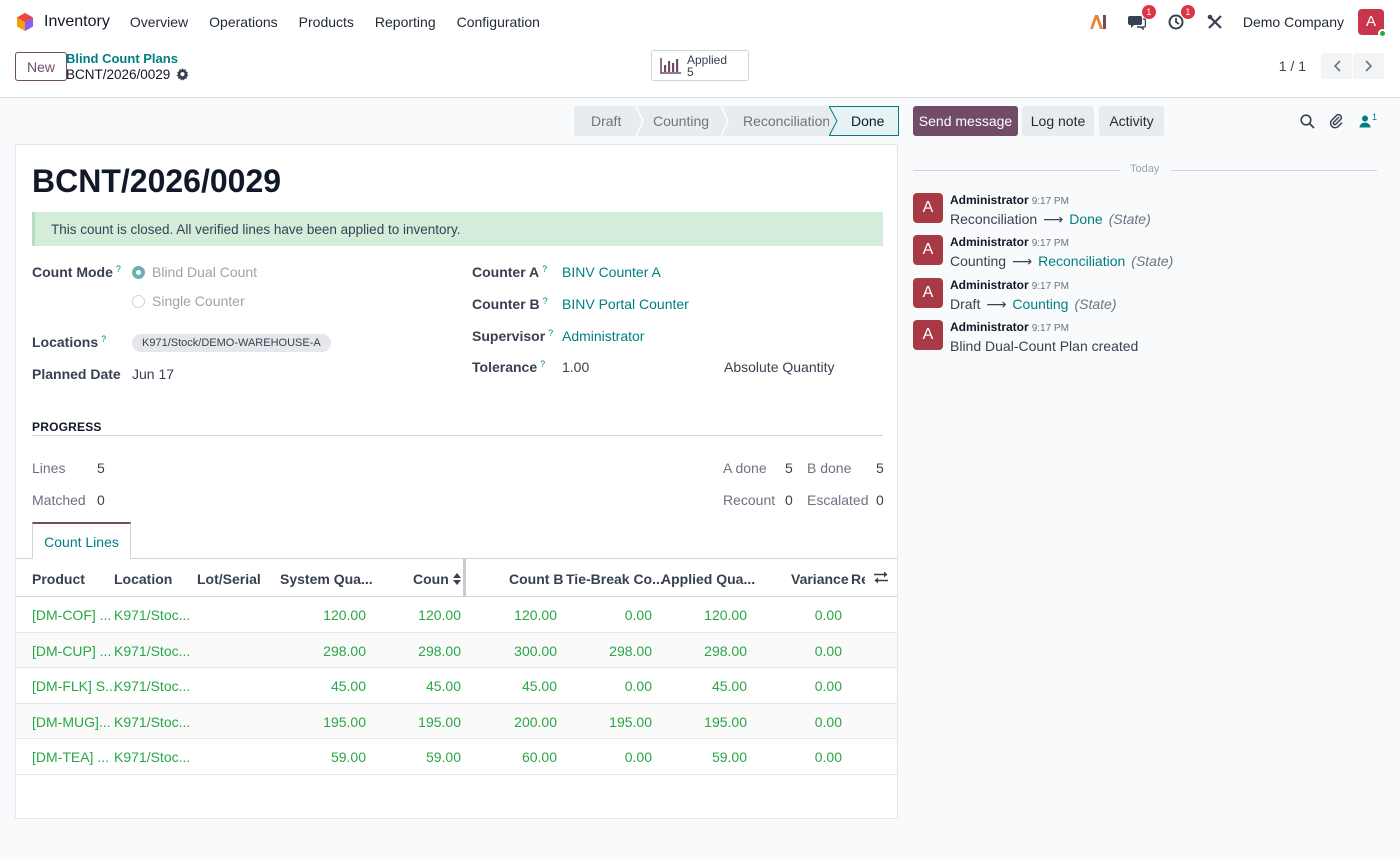  I want to click on radio-blind-dual-count: Blind Dual Count, so click(194, 272).